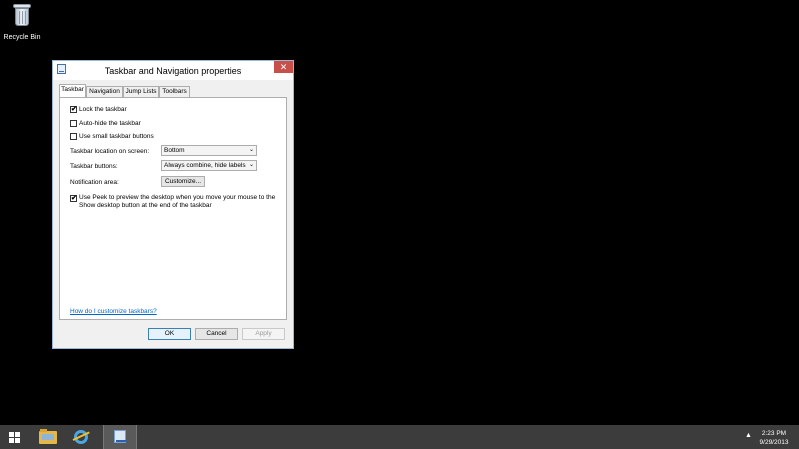 This screenshot has width=799, height=449. Describe the element at coordinates (748, 435) in the screenshot. I see `show-hidden-icons-button: ▲` at that location.